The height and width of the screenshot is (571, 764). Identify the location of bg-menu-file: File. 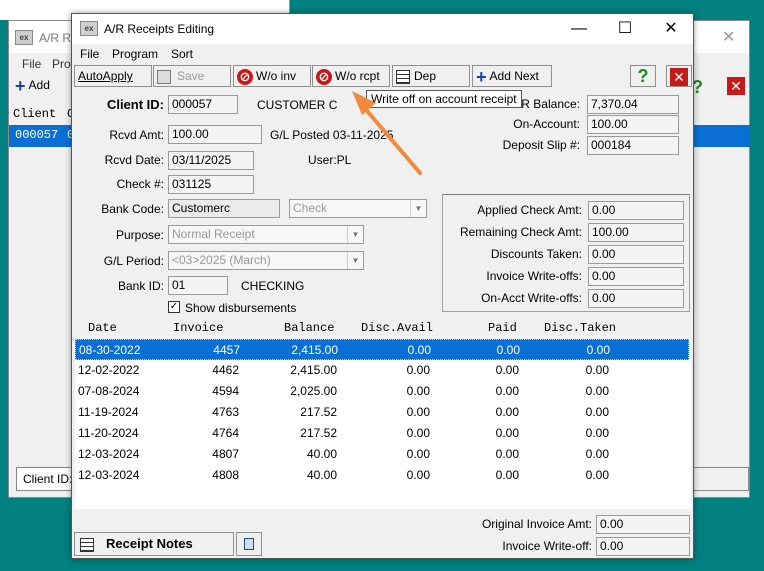
(31, 64).